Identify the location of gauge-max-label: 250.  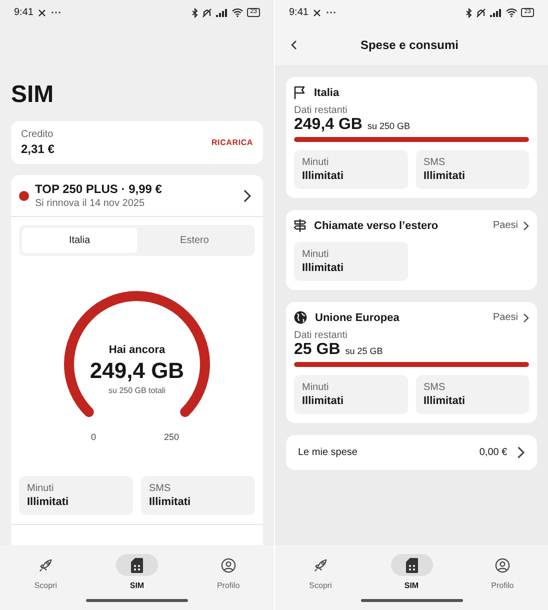
(172, 437).